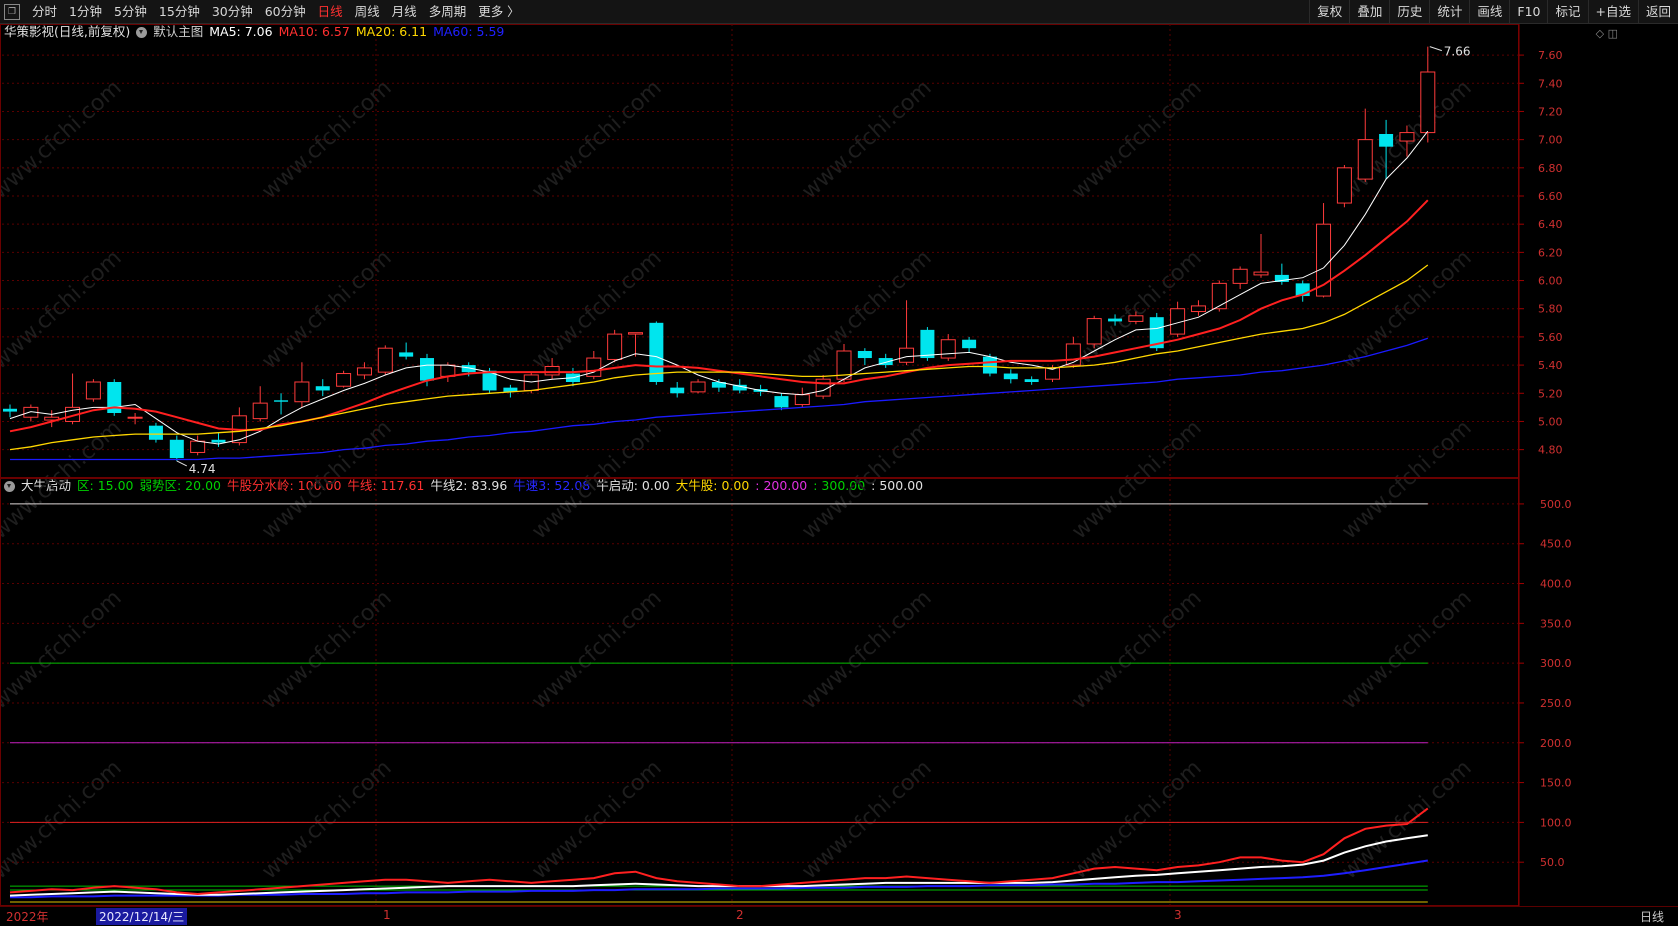  Describe the element at coordinates (1550, 196) in the screenshot. I see `price-tick-label: 6.60` at that location.